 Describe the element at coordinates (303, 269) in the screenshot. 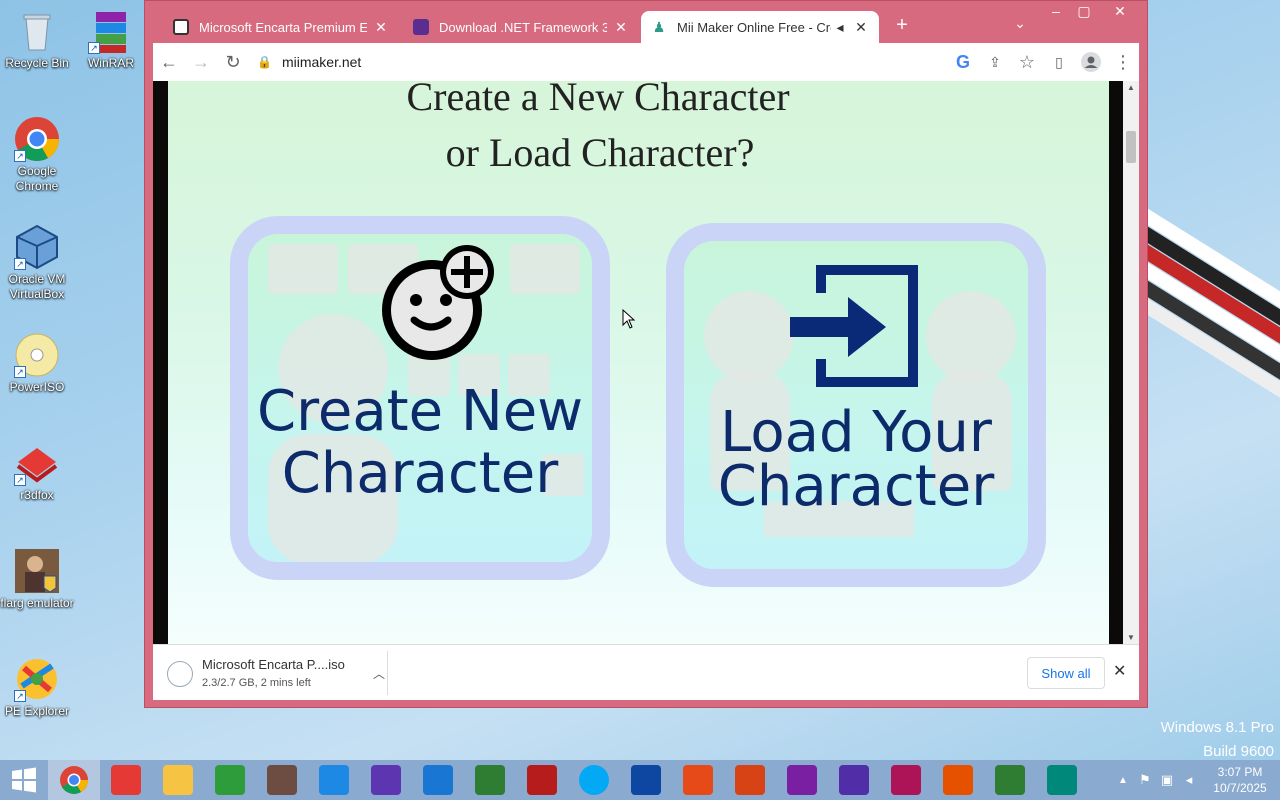

I see `ghost-tile` at that location.